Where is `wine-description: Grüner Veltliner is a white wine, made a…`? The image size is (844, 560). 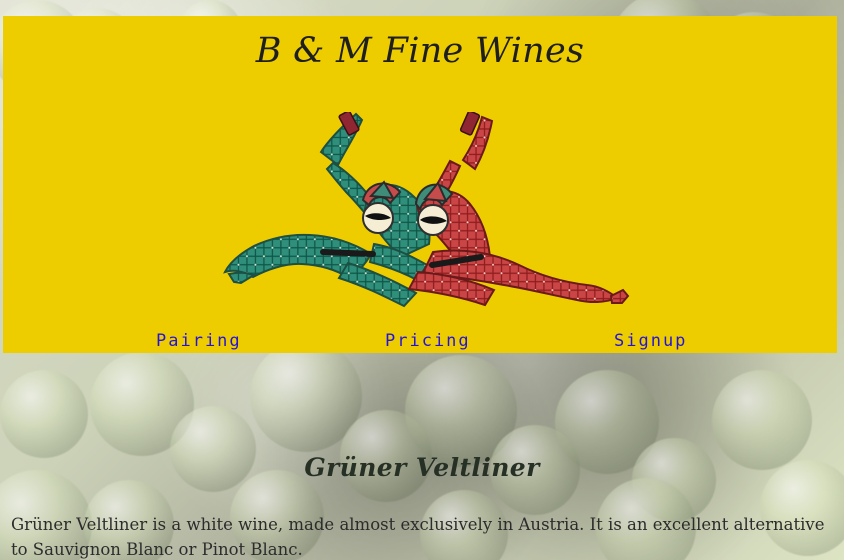
wine-description: Grüner Veltliner is a white wine, made a… is located at coordinates (418, 536).